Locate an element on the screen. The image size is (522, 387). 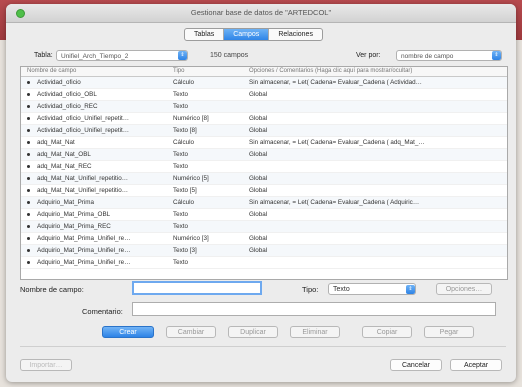
cancel-button: Cancelar is located at coordinates (416, 365).